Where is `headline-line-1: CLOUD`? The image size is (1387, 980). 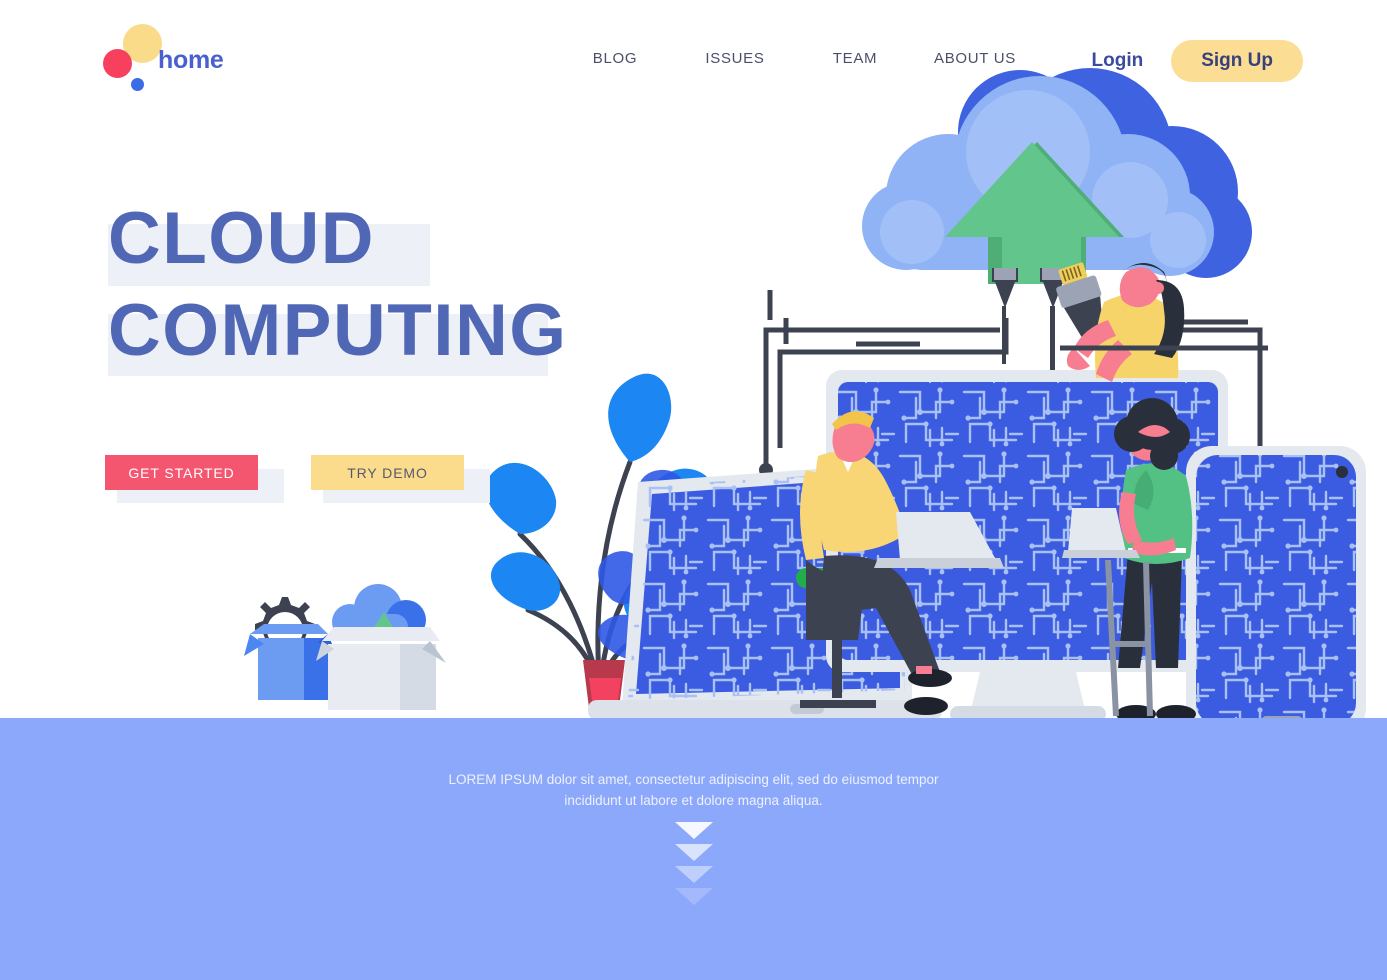 headline-line-1: CLOUD is located at coordinates (338, 248).